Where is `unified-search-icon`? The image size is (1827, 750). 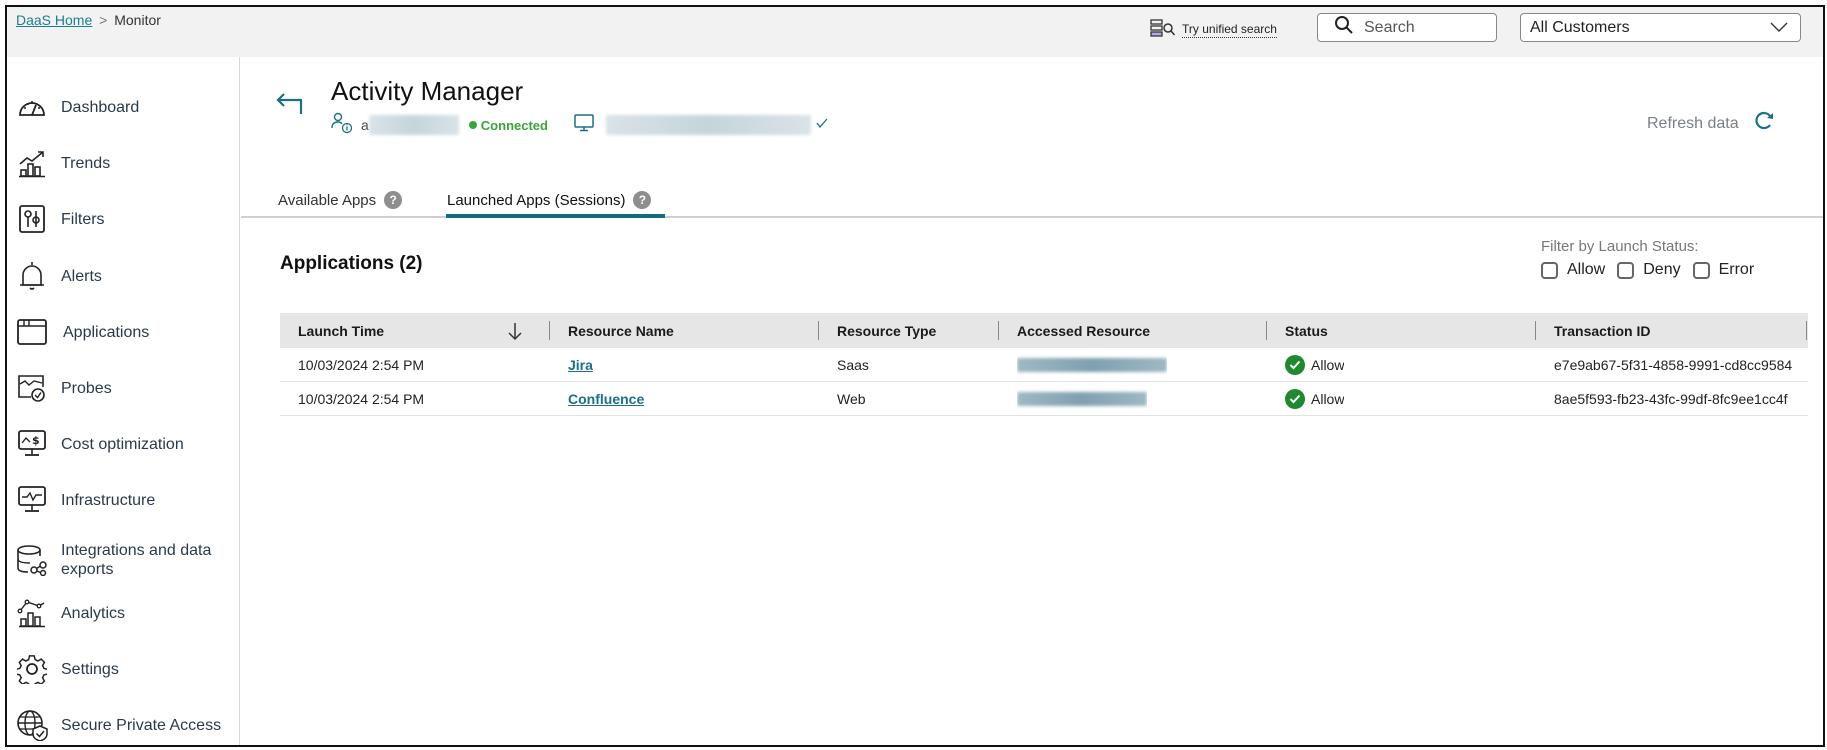 unified-search-icon is located at coordinates (1163, 29).